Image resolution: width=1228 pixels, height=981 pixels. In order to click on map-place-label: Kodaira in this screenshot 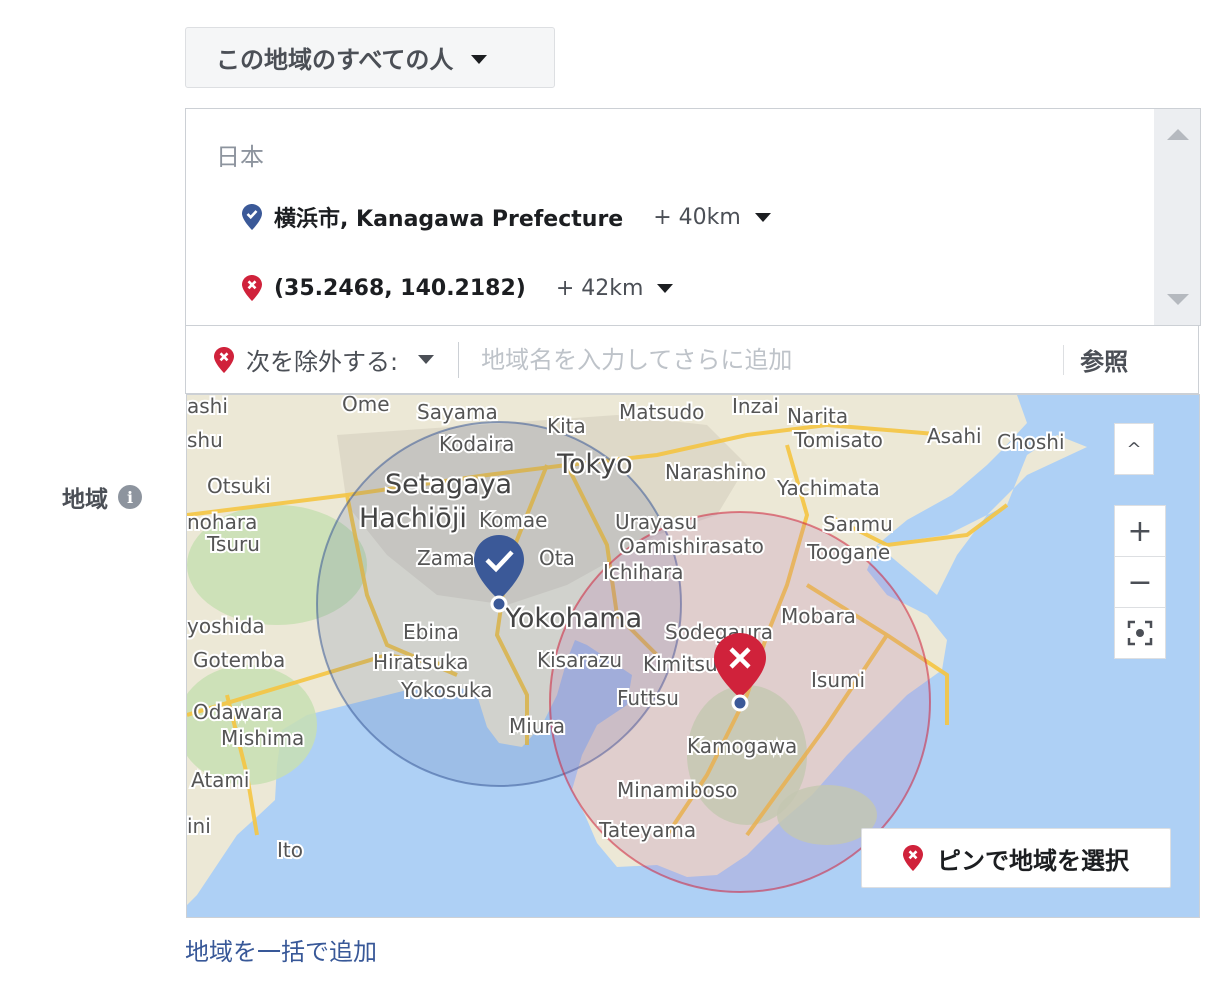, I will do `click(476, 444)`.